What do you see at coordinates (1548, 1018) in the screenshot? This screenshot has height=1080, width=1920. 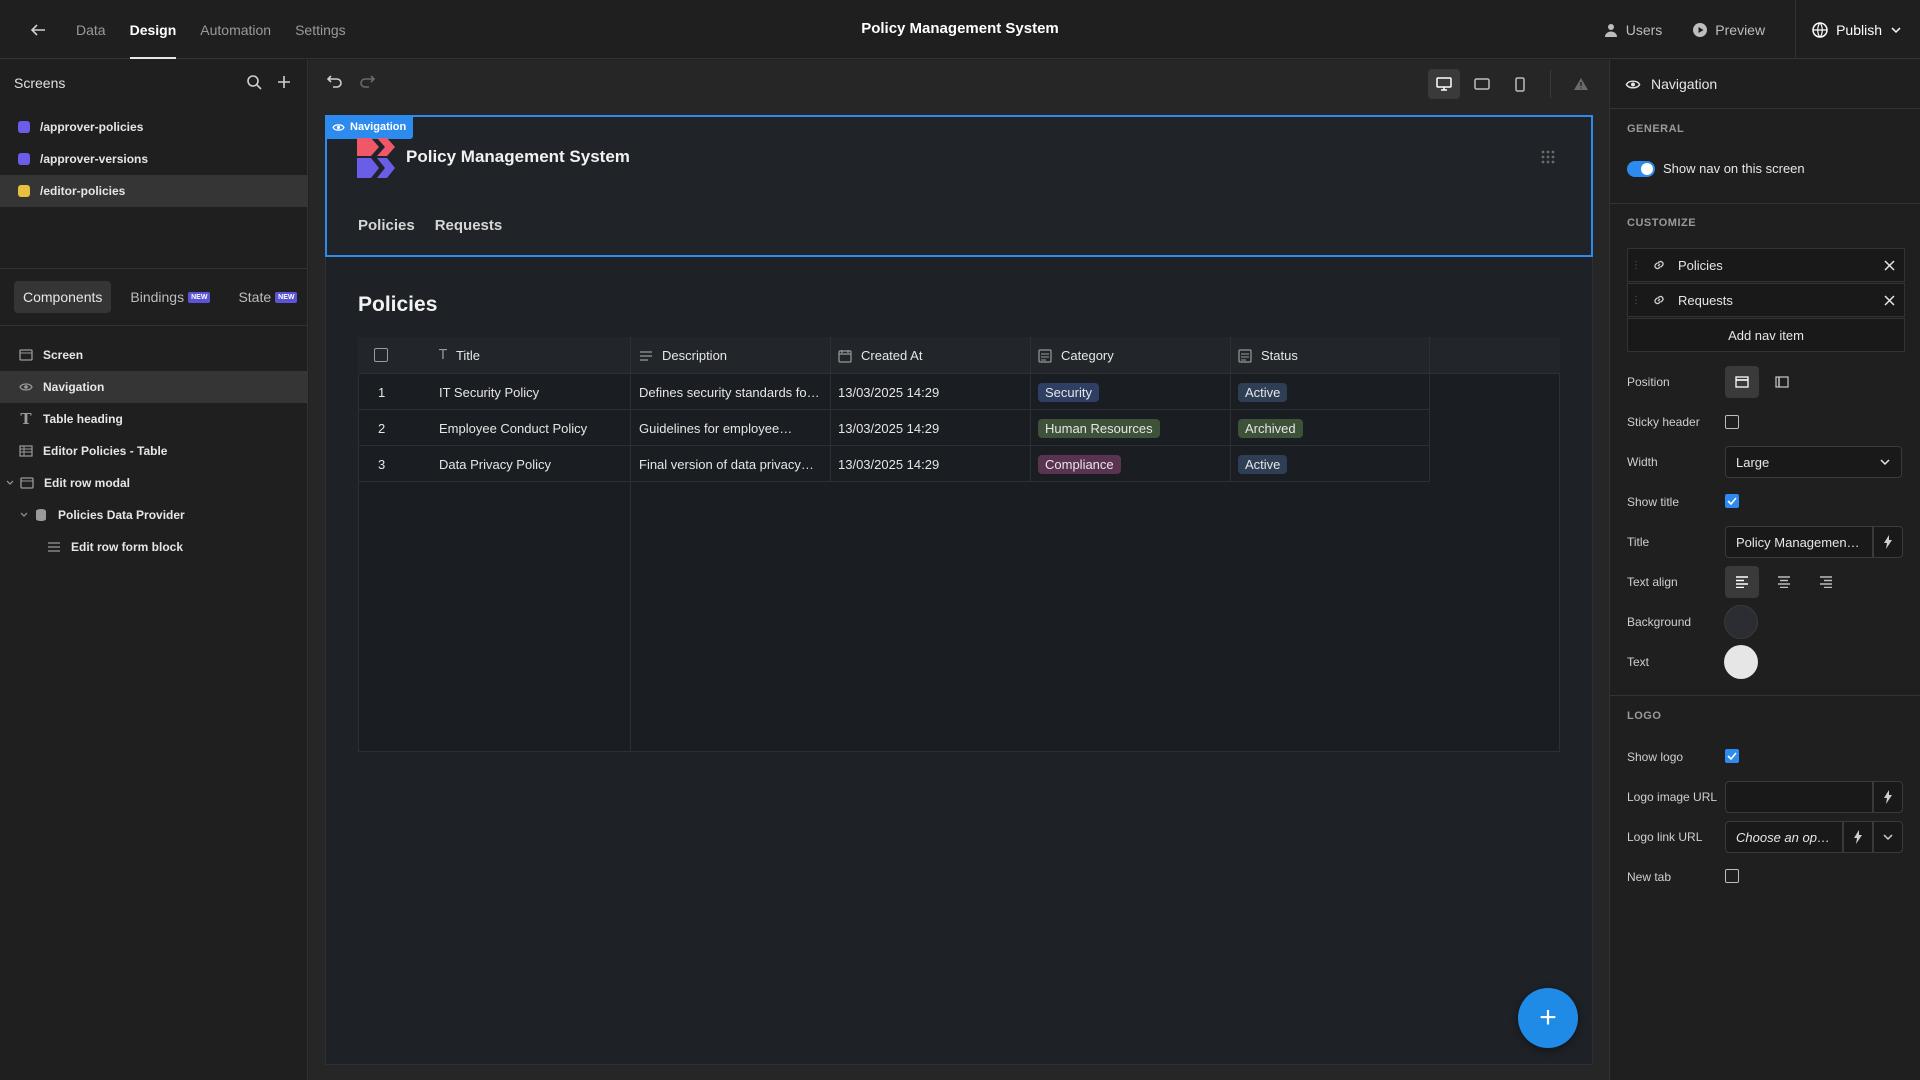 I see `add-button: +` at bounding box center [1548, 1018].